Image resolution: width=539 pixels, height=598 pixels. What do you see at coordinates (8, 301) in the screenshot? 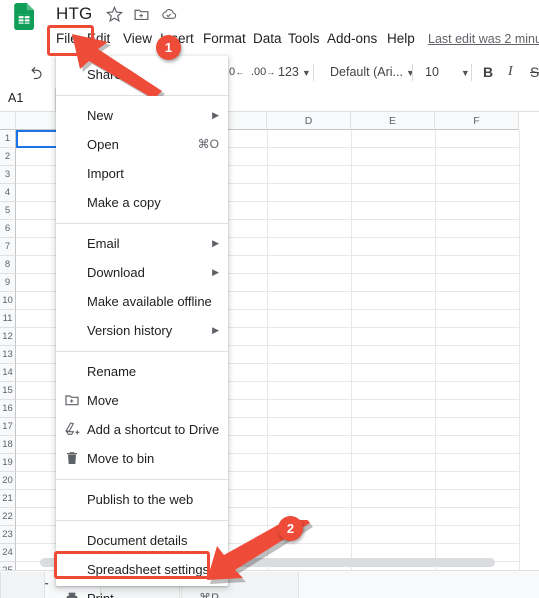
I see `row-header-10: 10` at bounding box center [8, 301].